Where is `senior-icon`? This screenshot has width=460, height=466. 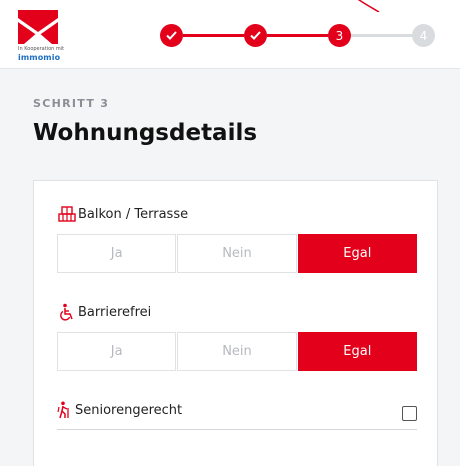 senior-icon is located at coordinates (63, 410).